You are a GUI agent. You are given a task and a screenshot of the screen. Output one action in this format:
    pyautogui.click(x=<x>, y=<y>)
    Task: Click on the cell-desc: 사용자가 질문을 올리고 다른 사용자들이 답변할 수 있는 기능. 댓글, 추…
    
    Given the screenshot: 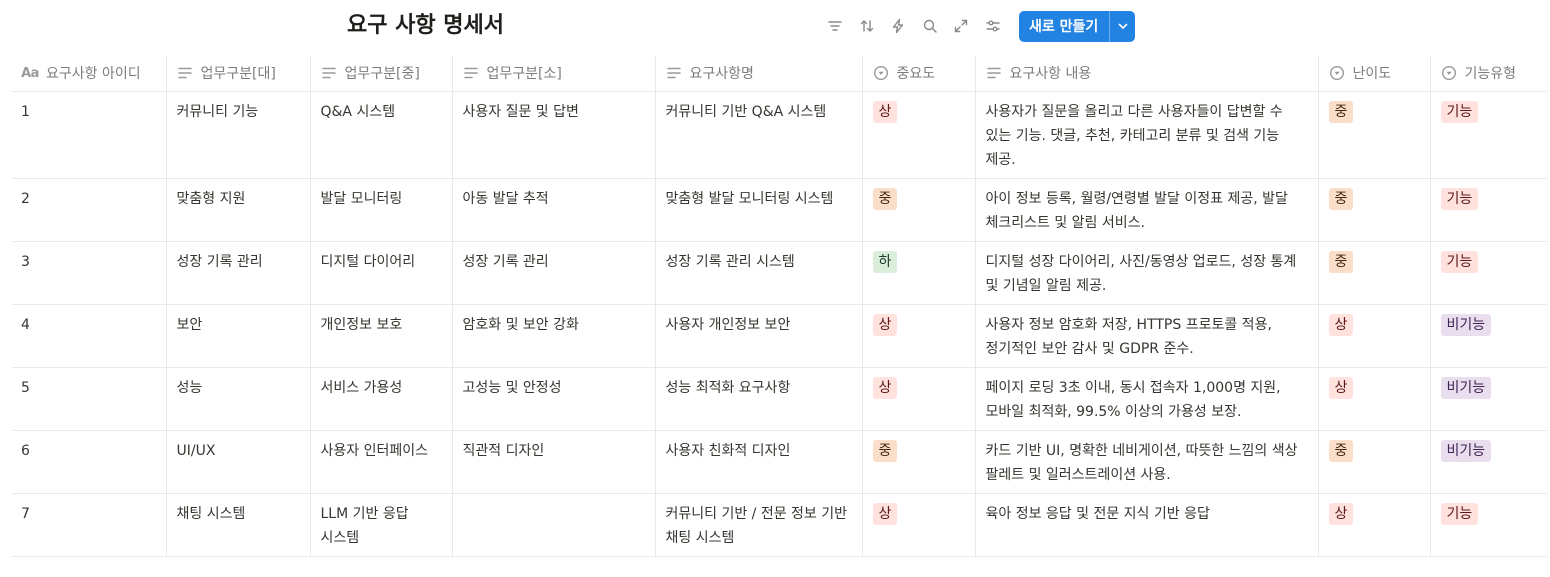 What is the action you would take?
    pyautogui.click(x=1146, y=135)
    